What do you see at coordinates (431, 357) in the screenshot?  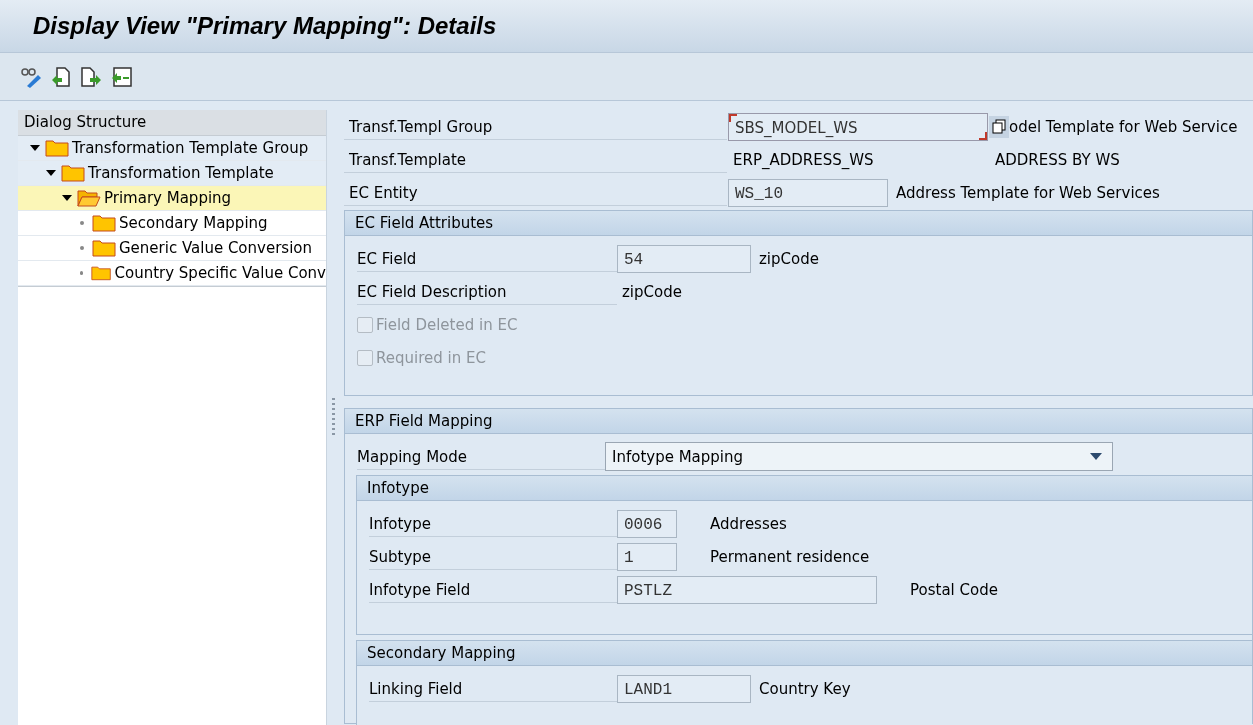 I see `checkbox-label: Required in EC` at bounding box center [431, 357].